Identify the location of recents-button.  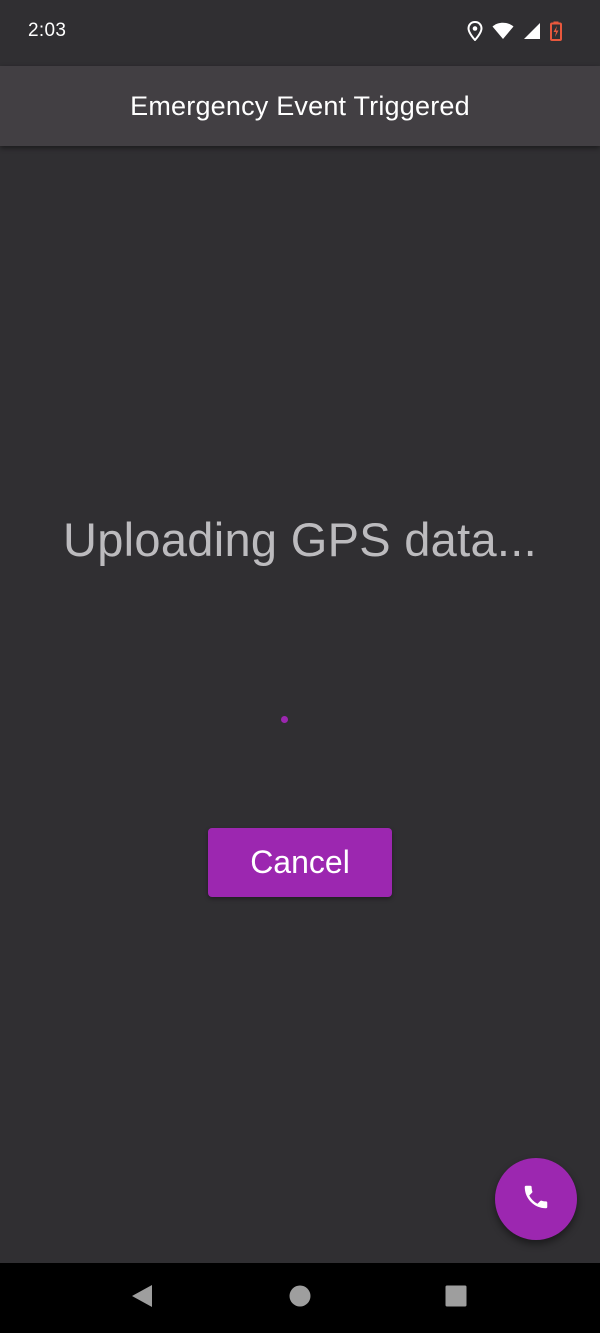
(456, 1298).